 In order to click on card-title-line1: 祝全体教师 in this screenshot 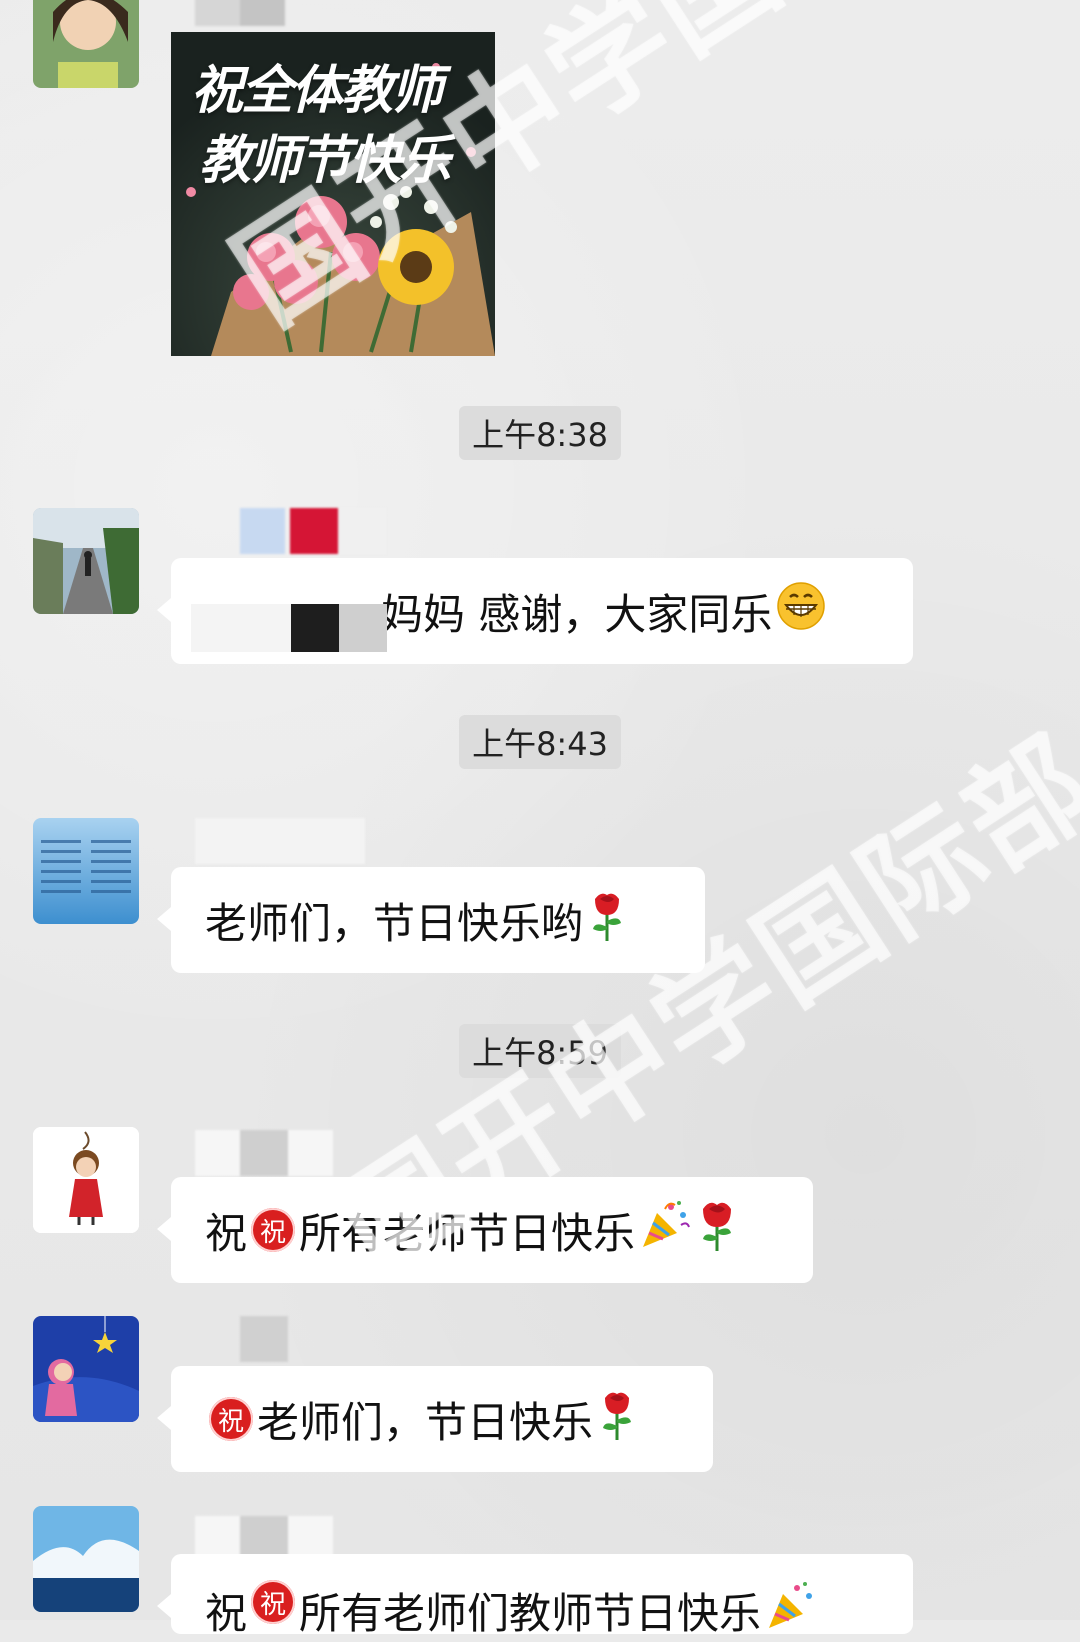, I will do `click(317, 90)`.